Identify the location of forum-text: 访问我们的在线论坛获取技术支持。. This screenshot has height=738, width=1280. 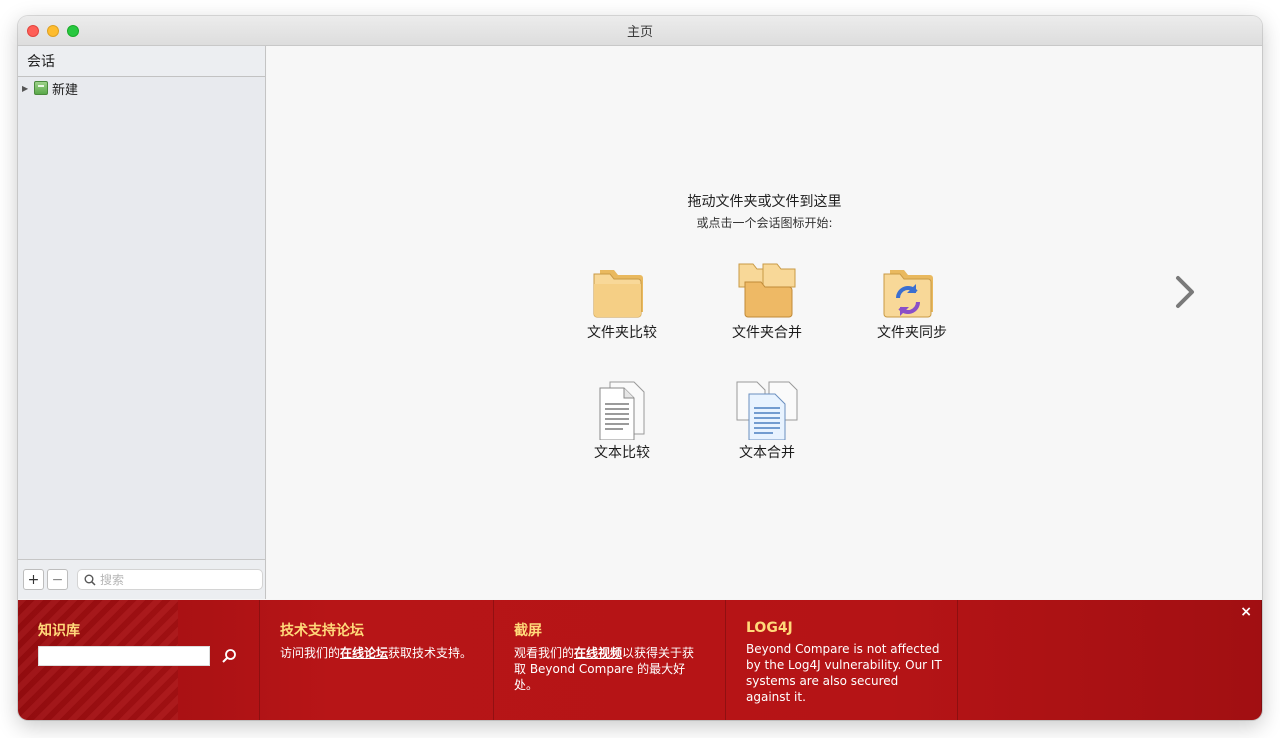
(376, 653).